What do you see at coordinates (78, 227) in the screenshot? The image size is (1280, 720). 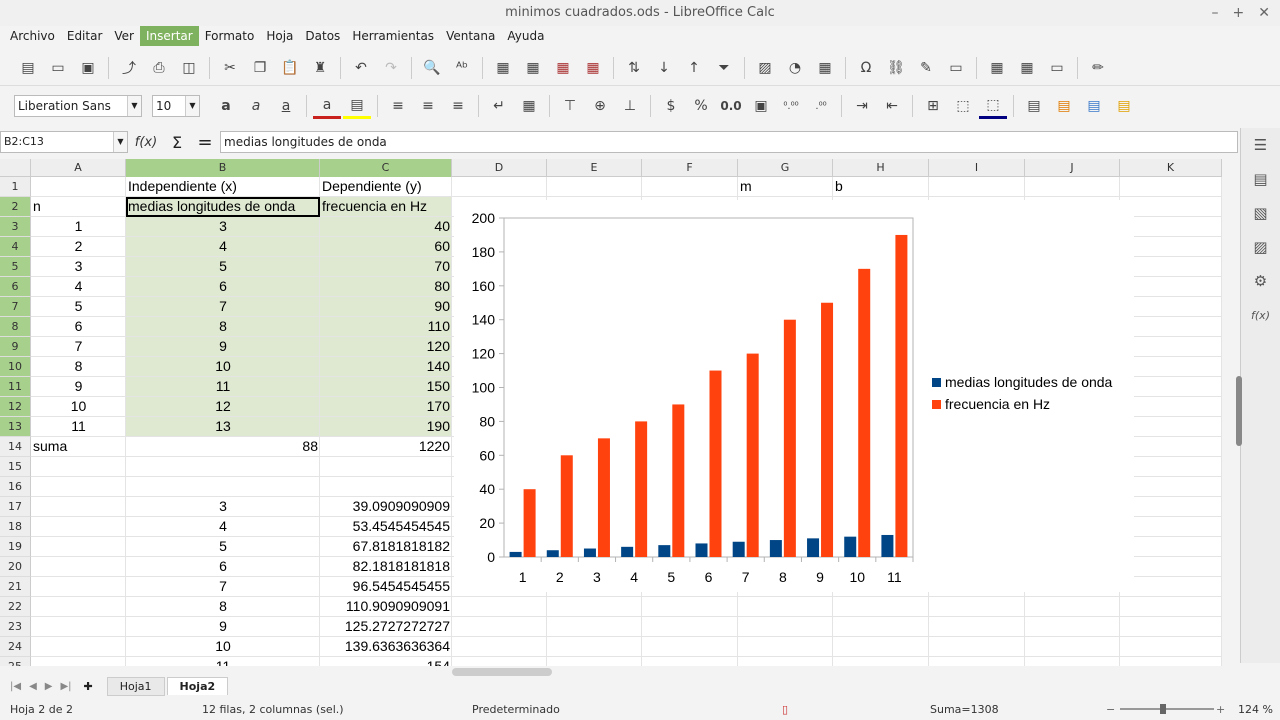 I see `cell-a3: 1` at bounding box center [78, 227].